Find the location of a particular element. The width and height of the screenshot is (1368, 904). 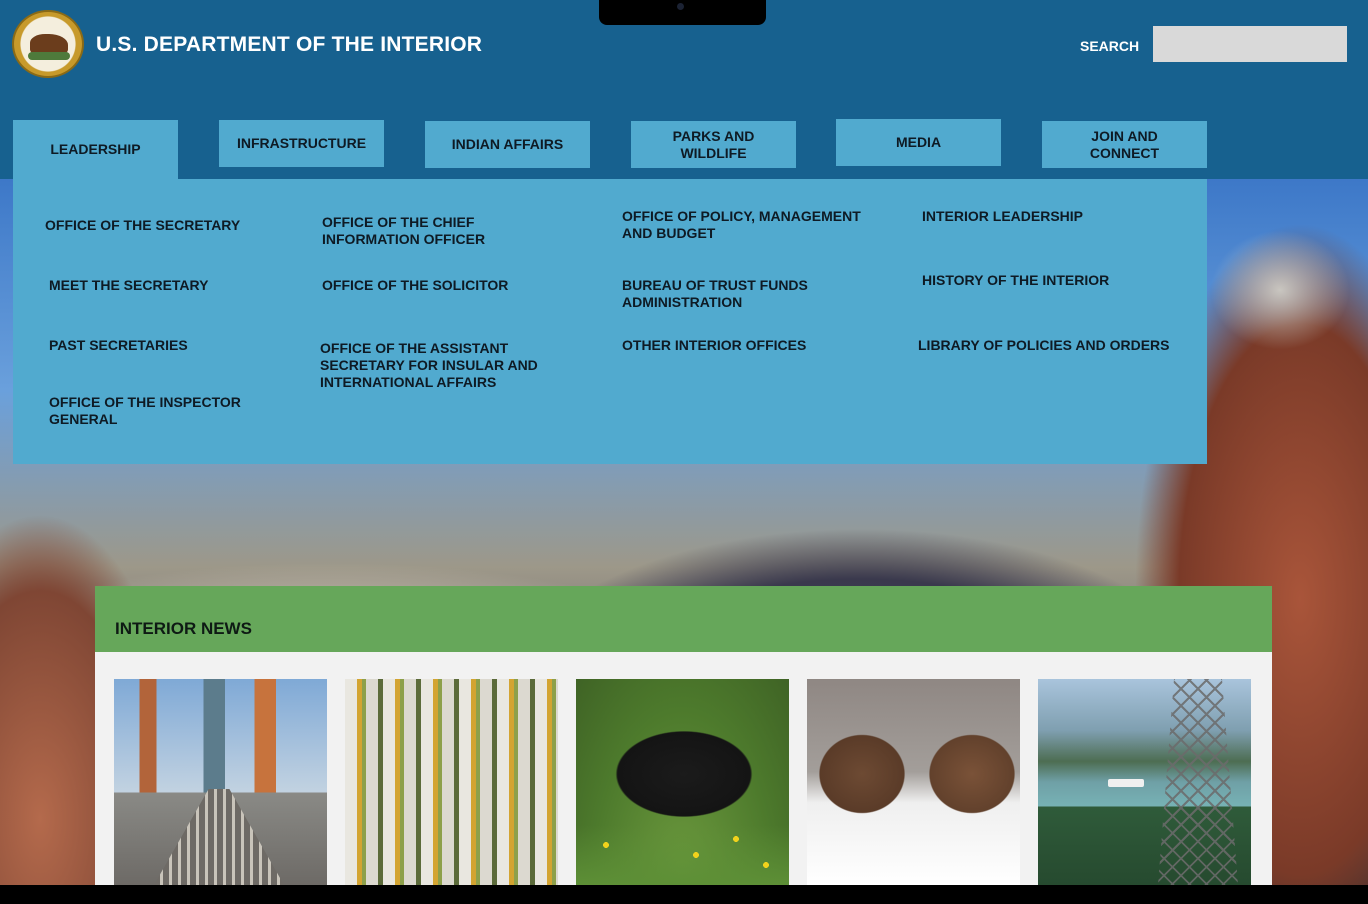

search-input is located at coordinates (1250, 44).